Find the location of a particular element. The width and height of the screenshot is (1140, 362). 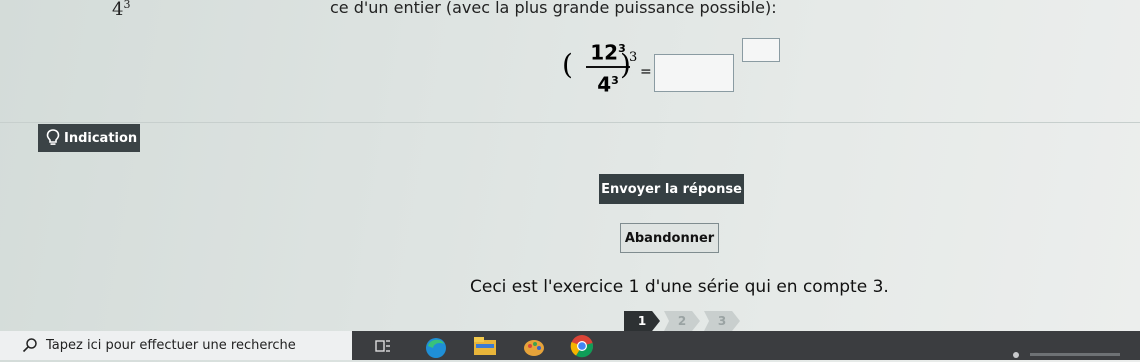

answer-base-input is located at coordinates (694, 73).